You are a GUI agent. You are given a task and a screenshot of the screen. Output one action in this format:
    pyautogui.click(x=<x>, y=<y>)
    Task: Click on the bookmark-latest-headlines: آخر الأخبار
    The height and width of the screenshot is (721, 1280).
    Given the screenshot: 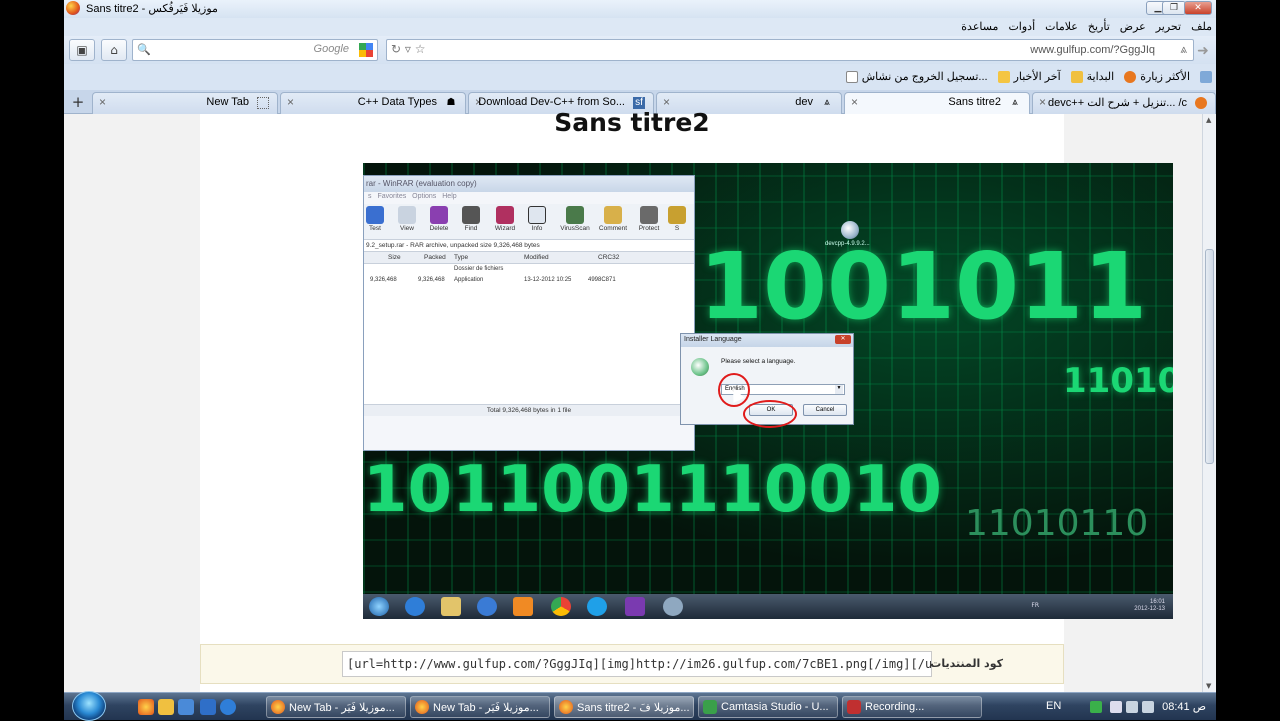 What is the action you would take?
    pyautogui.click(x=1029, y=76)
    